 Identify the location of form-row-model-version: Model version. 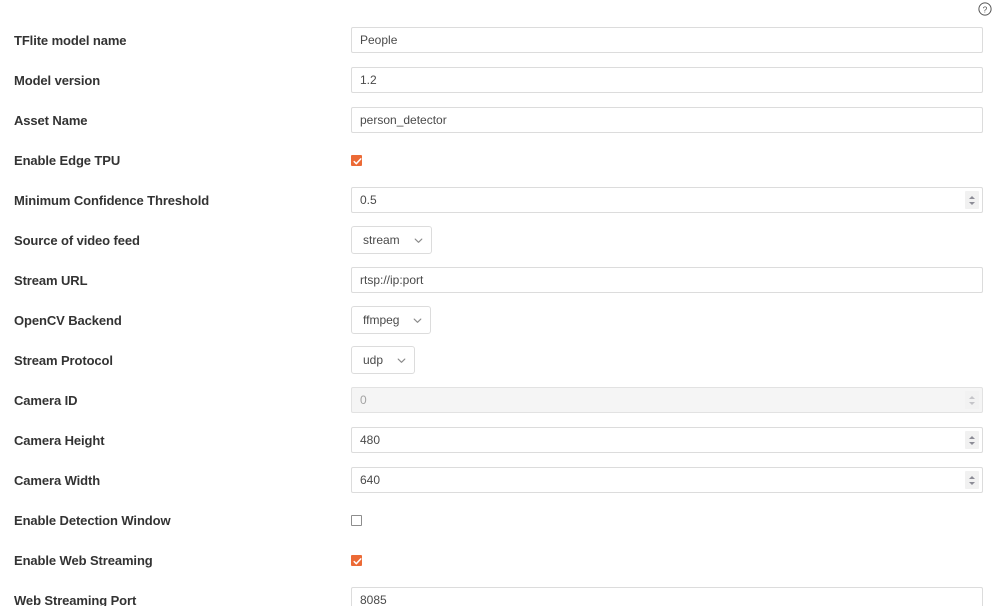
(501, 80).